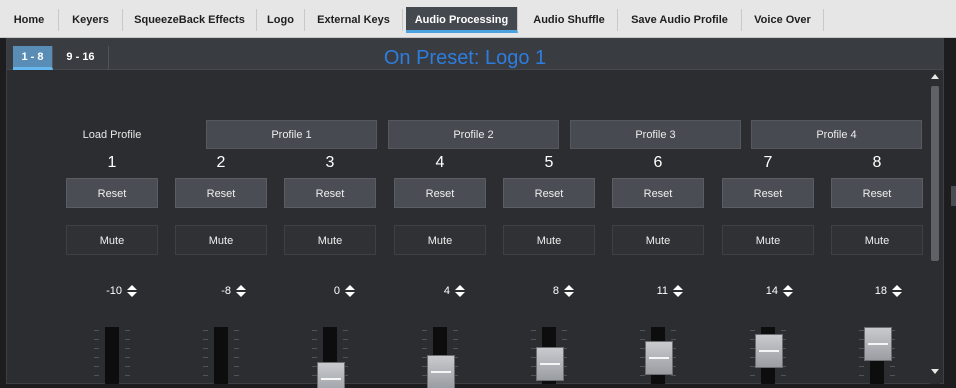 Image resolution: width=956 pixels, height=388 pixels. What do you see at coordinates (225, 291) in the screenshot?
I see `gain-stepper: -8` at bounding box center [225, 291].